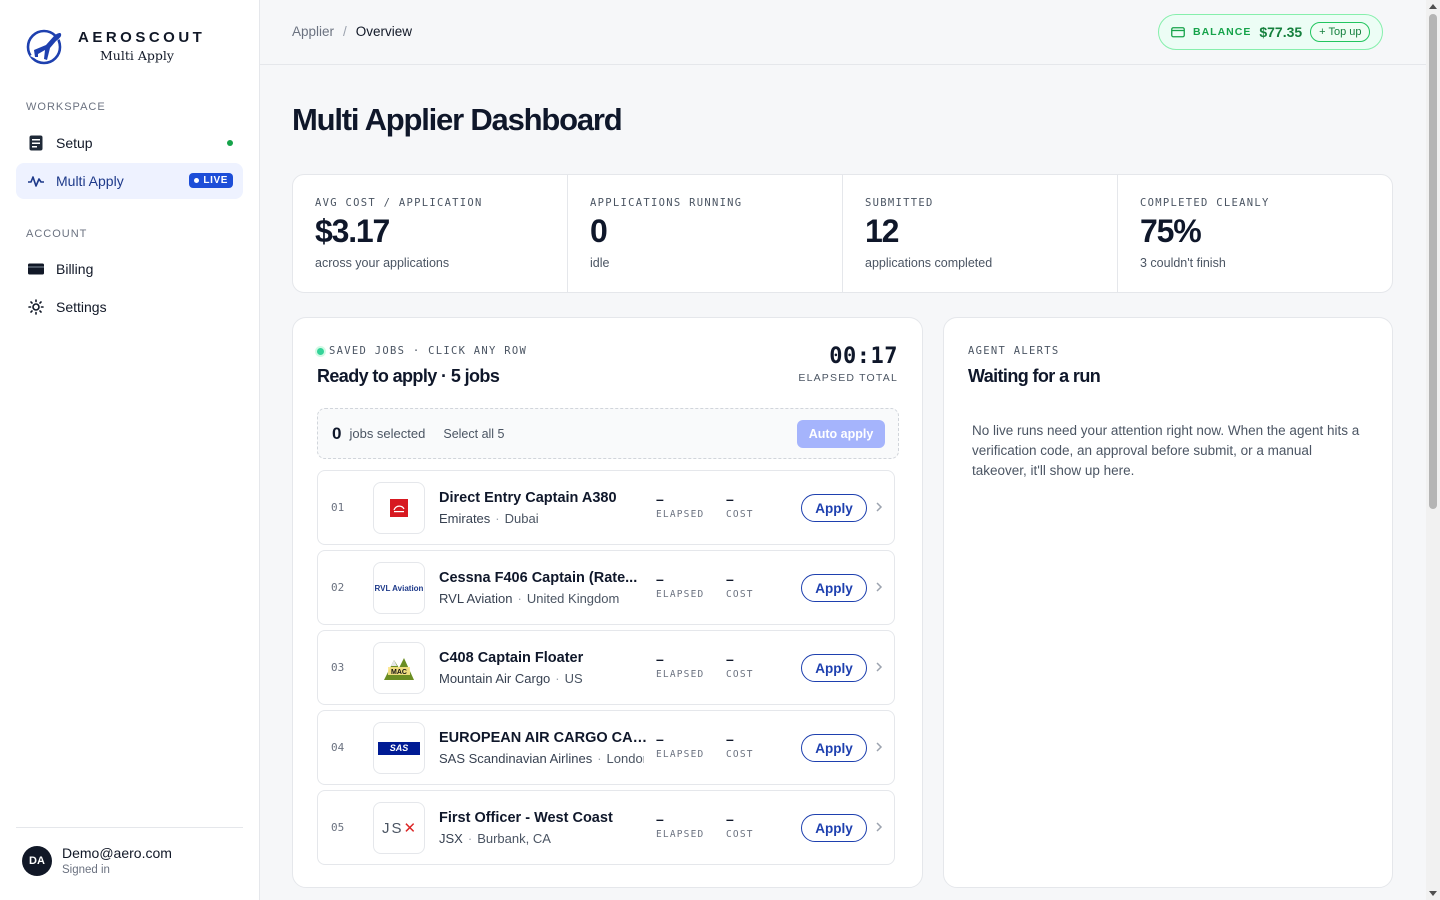  Describe the element at coordinates (666, 203) in the screenshot. I see `stat-label: APPLICATIONS RUNNING` at that location.